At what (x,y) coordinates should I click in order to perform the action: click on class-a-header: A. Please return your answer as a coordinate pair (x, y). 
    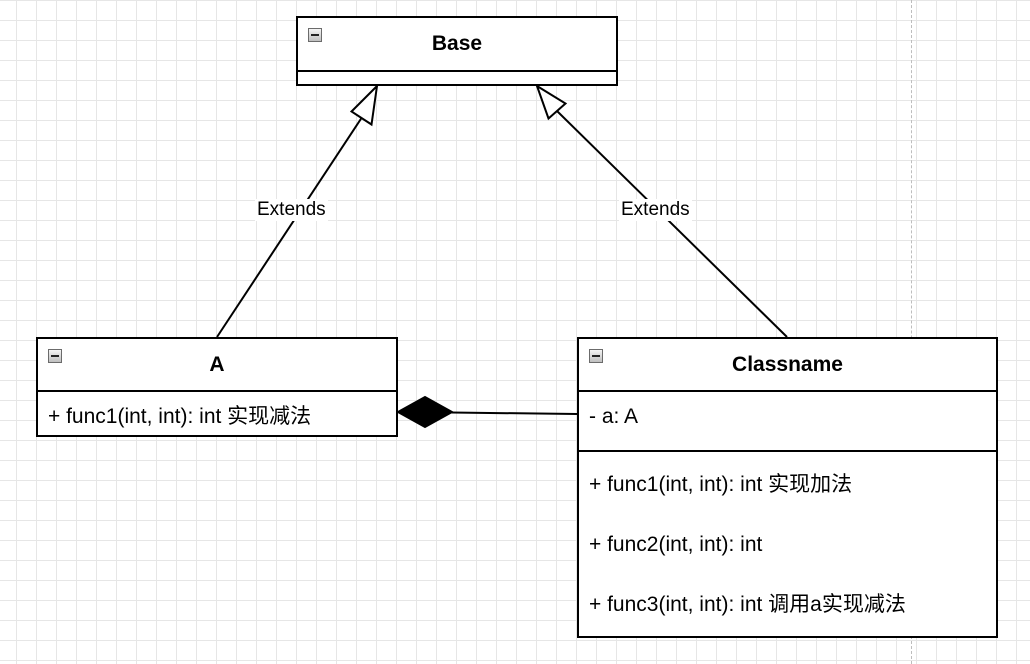
    Looking at the image, I should click on (217, 365).